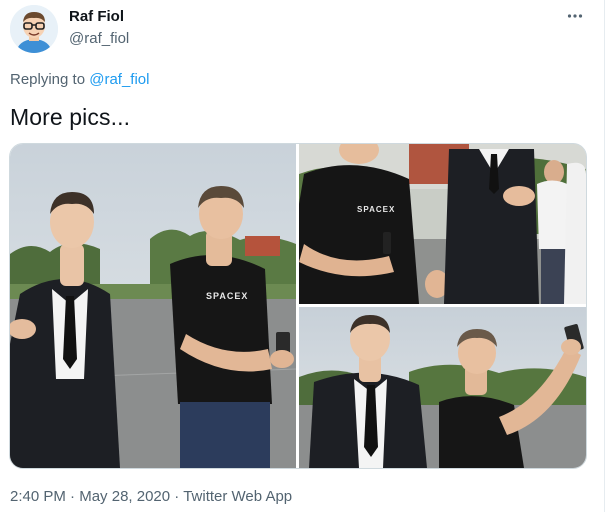  Describe the element at coordinates (96, 16) in the screenshot. I see `author-display-name: Raf Fiol` at that location.